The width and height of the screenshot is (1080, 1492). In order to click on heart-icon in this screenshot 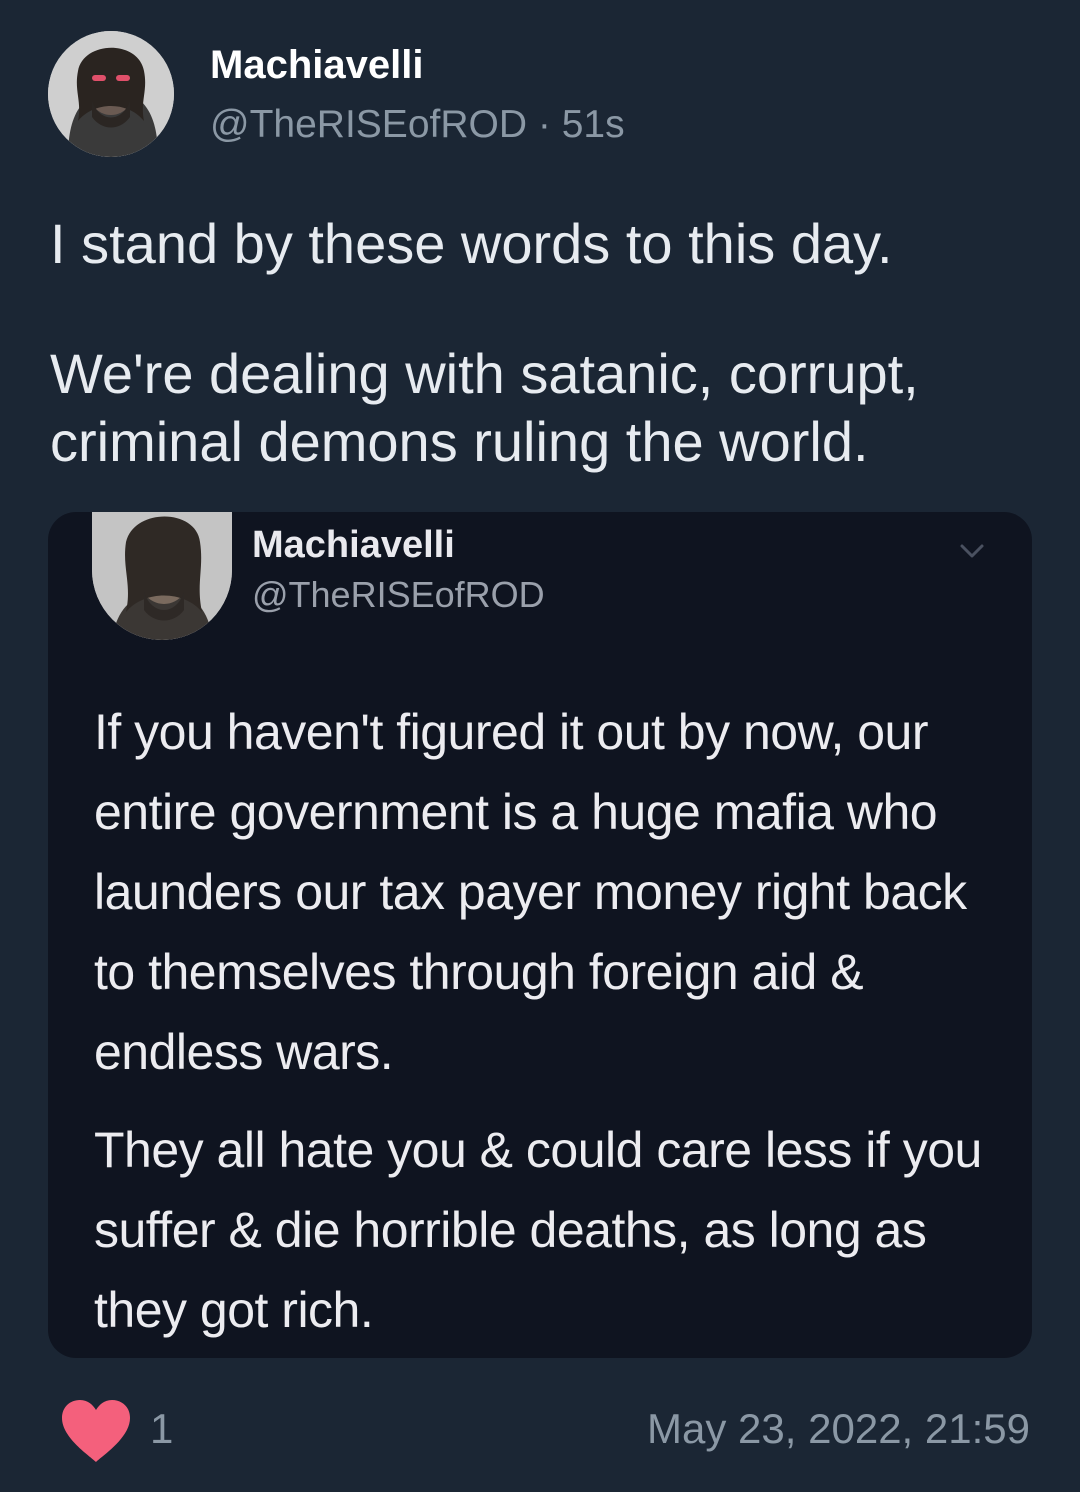, I will do `click(96, 1431)`.